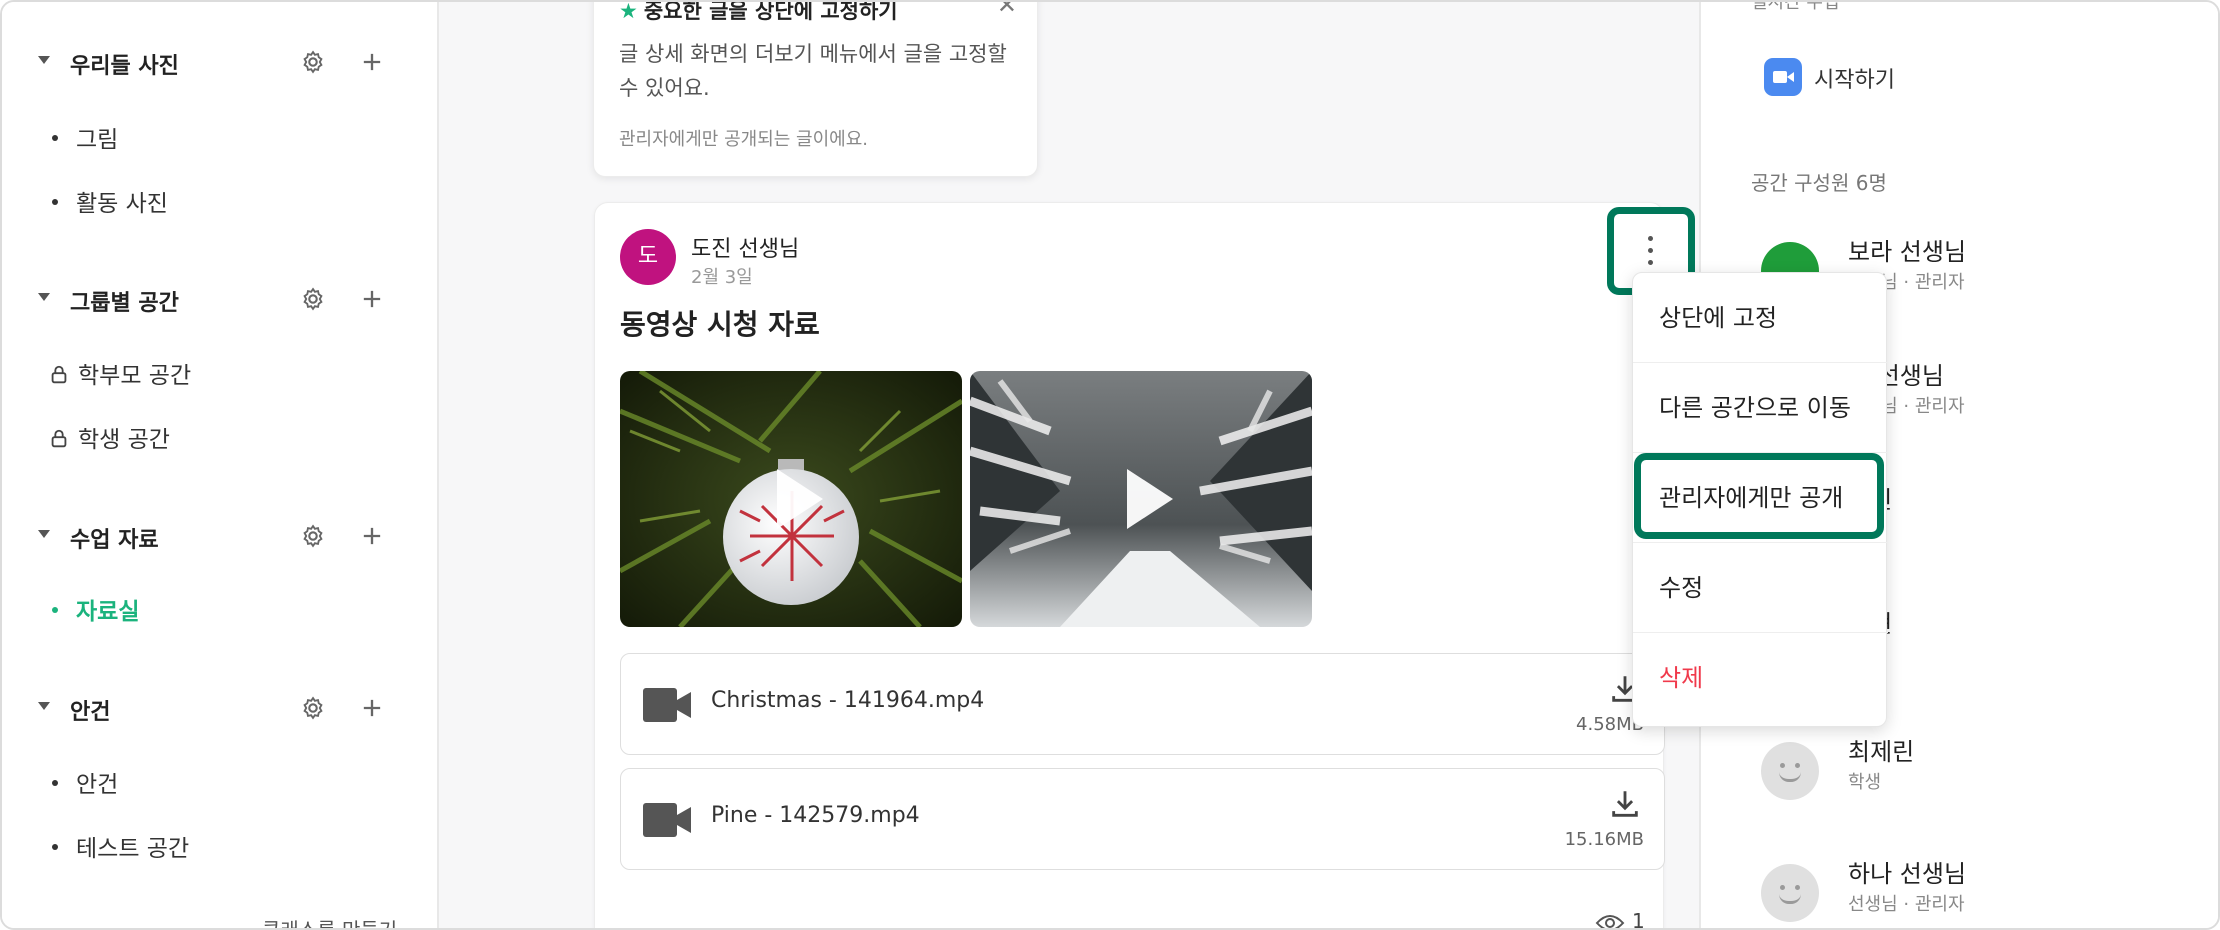  I want to click on file-name: Pine - 142579.mp4, so click(815, 815).